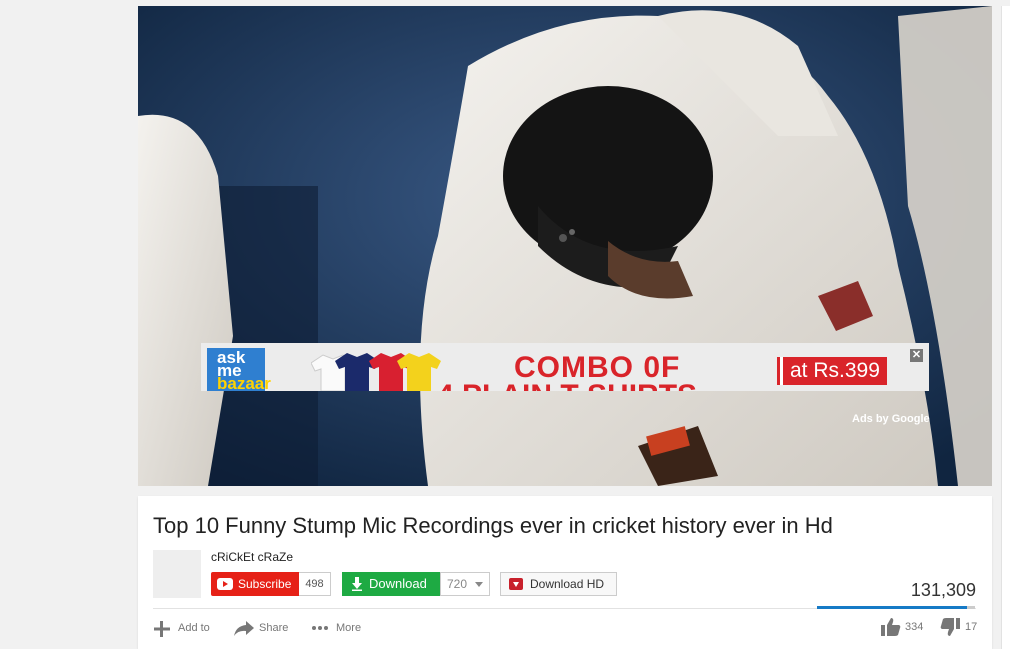  Describe the element at coordinates (891, 627) in the screenshot. I see `thumbs-up-icon` at that location.